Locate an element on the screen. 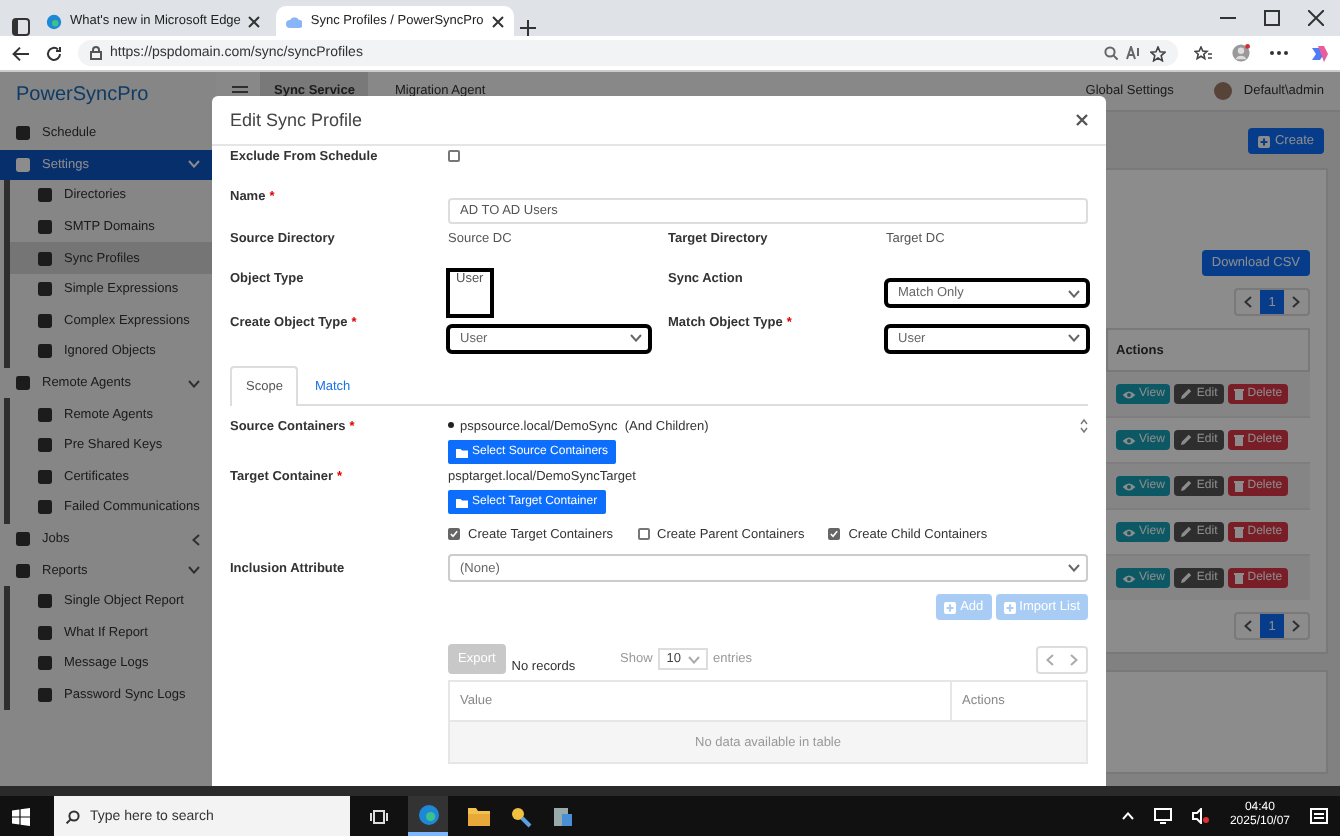  cloud-icon is located at coordinates (294, 21).